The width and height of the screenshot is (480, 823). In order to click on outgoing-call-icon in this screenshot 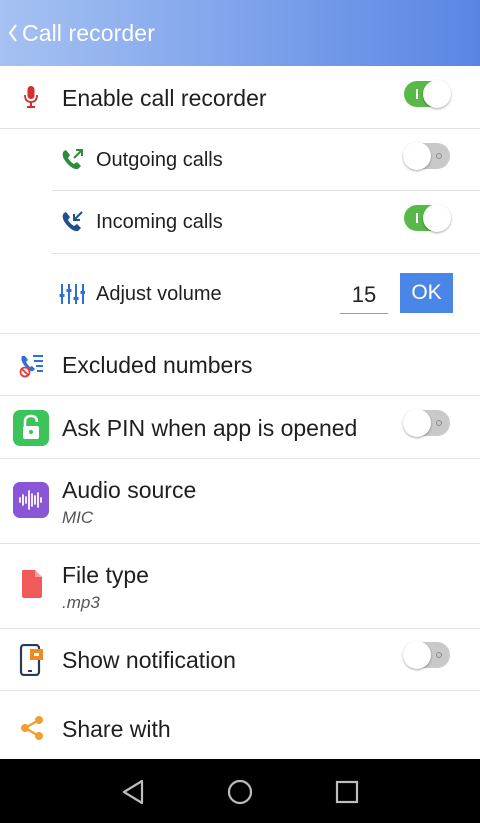, I will do `click(72, 160)`.